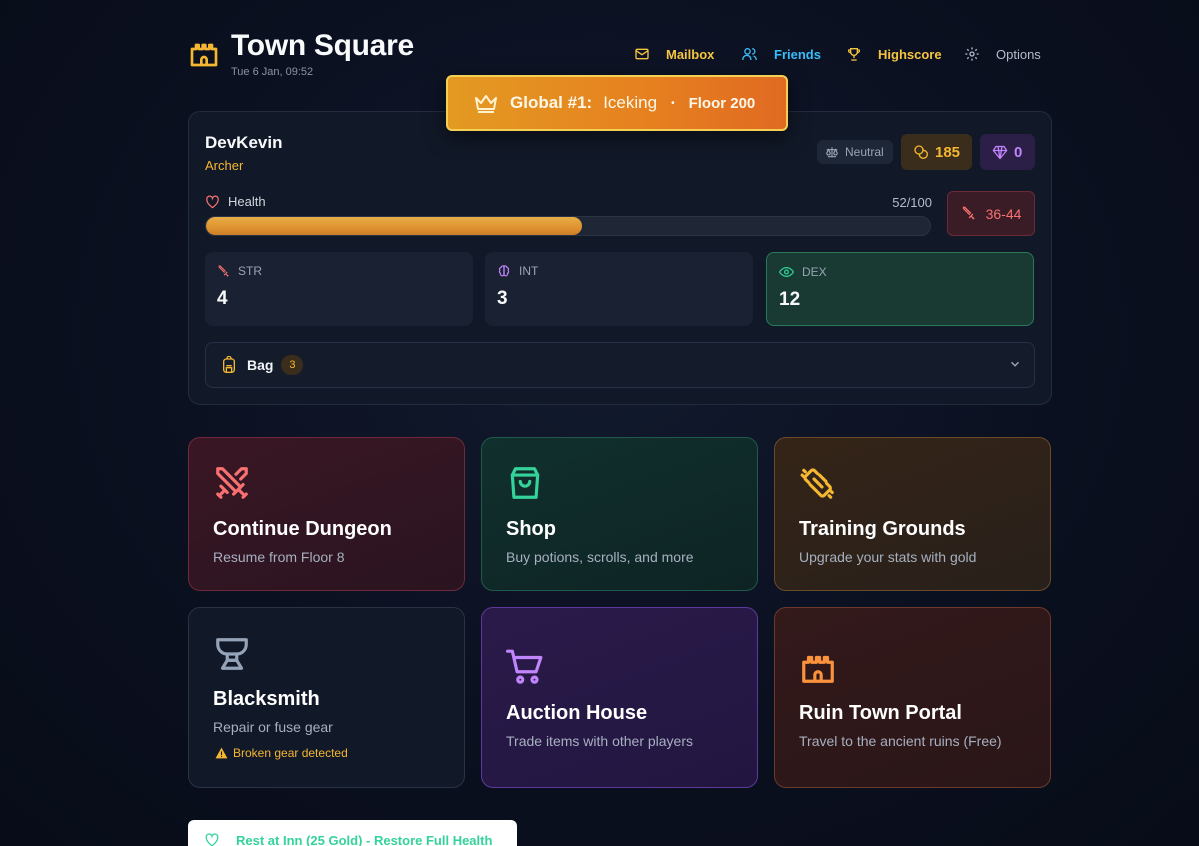 This screenshot has height=846, width=1199. What do you see at coordinates (880, 713) in the screenshot?
I see `tile-title: Ruin Town Portal` at bounding box center [880, 713].